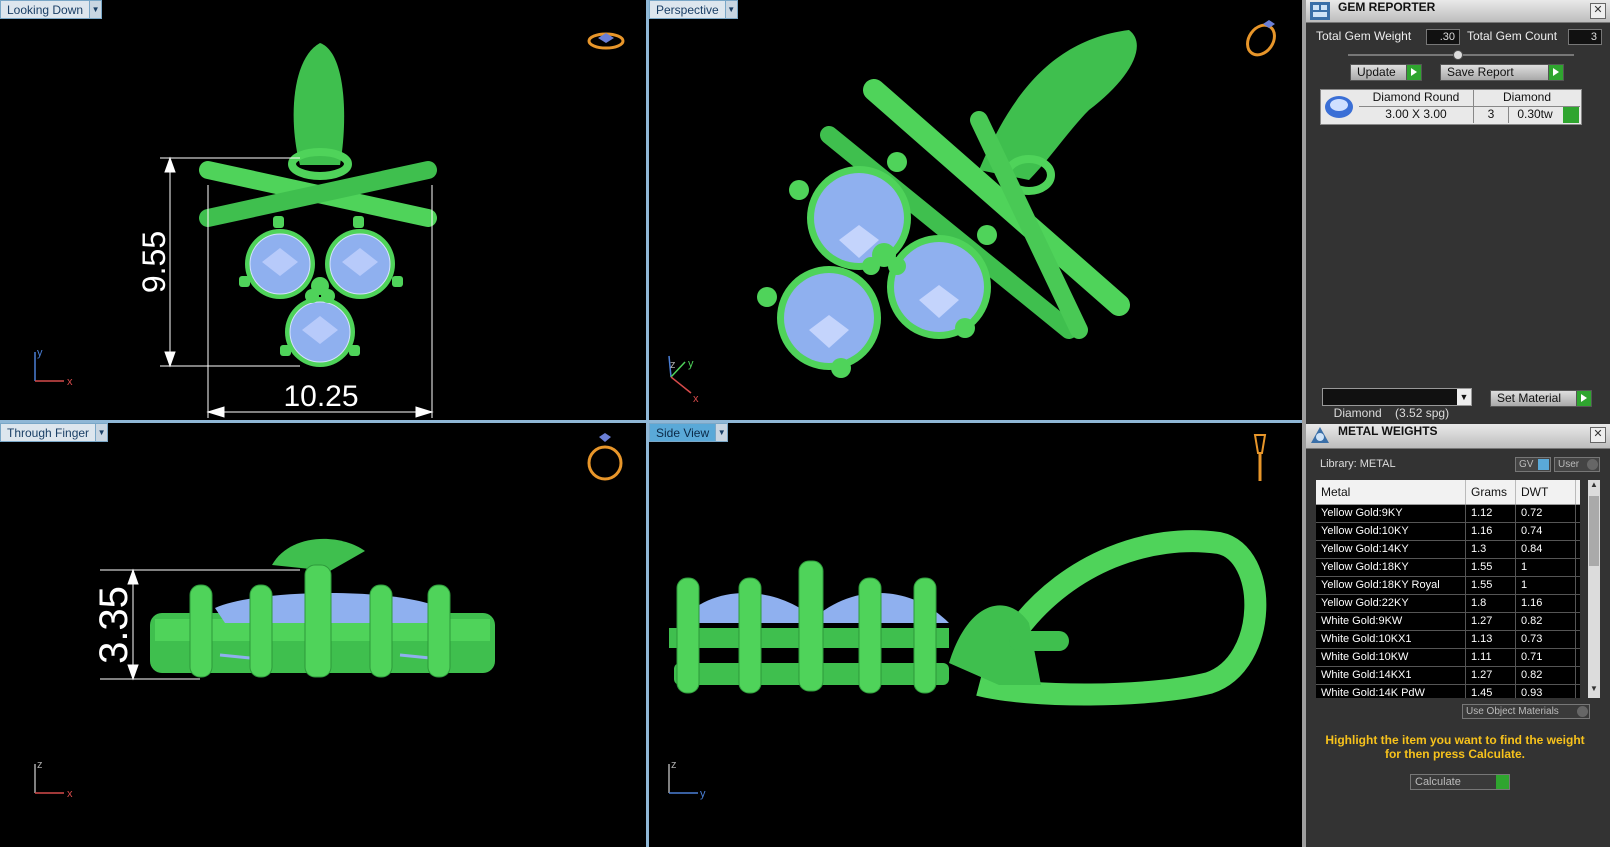 The image size is (1610, 847). What do you see at coordinates (1527, 98) in the screenshot?
I see `gem-type: Diamond` at bounding box center [1527, 98].